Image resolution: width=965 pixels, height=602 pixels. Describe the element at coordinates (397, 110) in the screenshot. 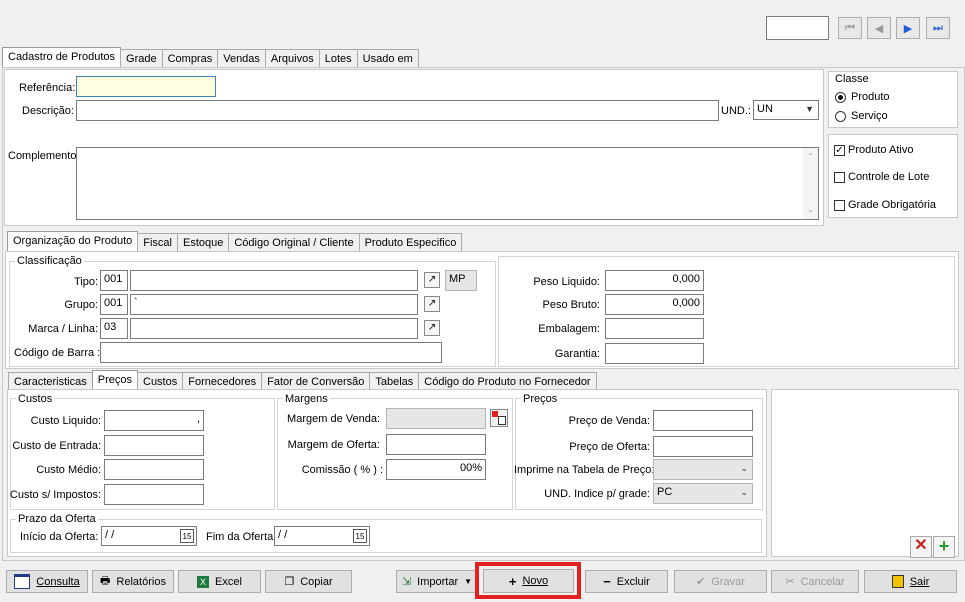

I see `descricao-input` at that location.